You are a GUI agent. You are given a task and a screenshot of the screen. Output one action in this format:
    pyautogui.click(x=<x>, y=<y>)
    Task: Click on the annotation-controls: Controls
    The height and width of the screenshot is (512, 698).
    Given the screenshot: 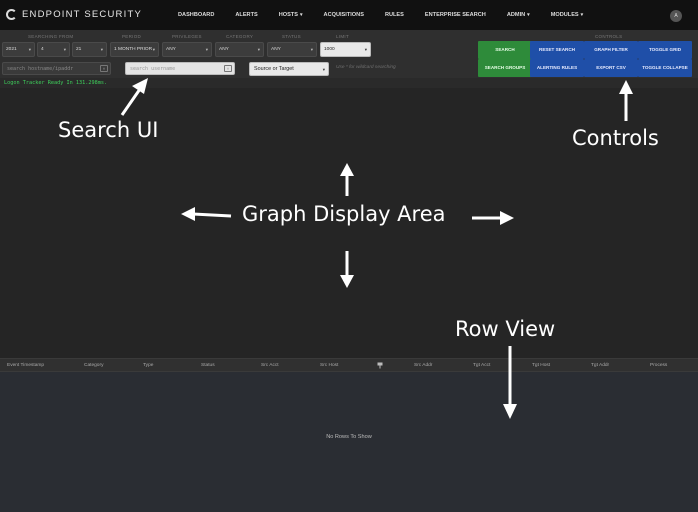 What is the action you would take?
    pyautogui.click(x=615, y=138)
    